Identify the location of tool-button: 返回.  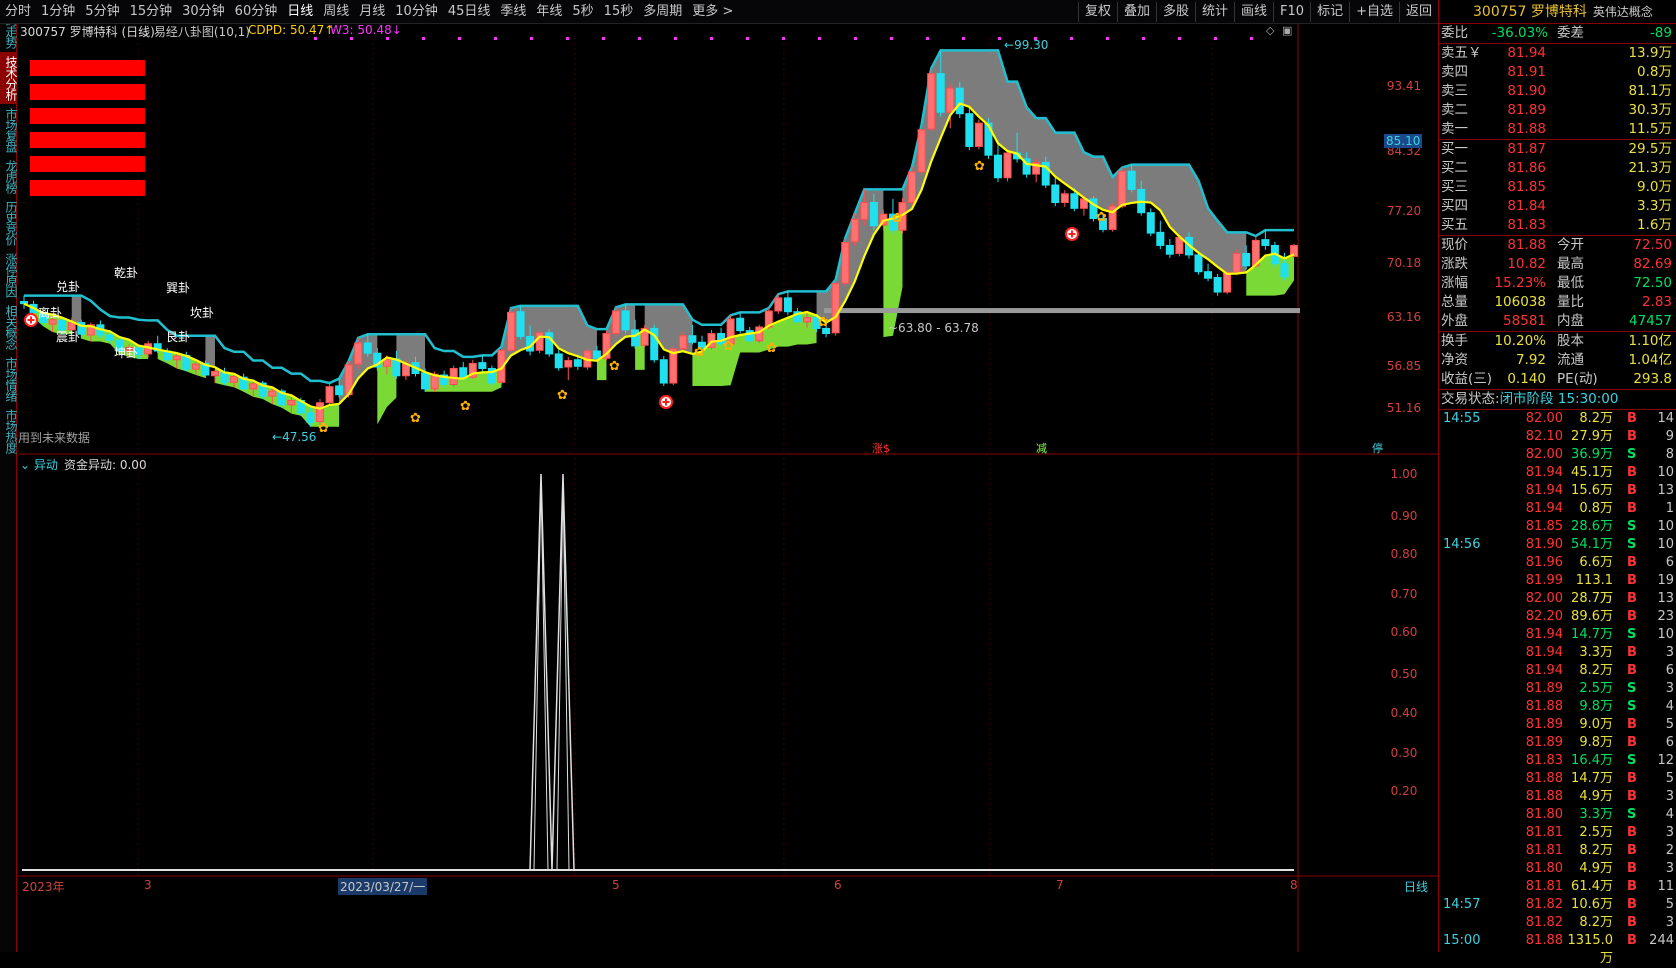
(1418, 12).